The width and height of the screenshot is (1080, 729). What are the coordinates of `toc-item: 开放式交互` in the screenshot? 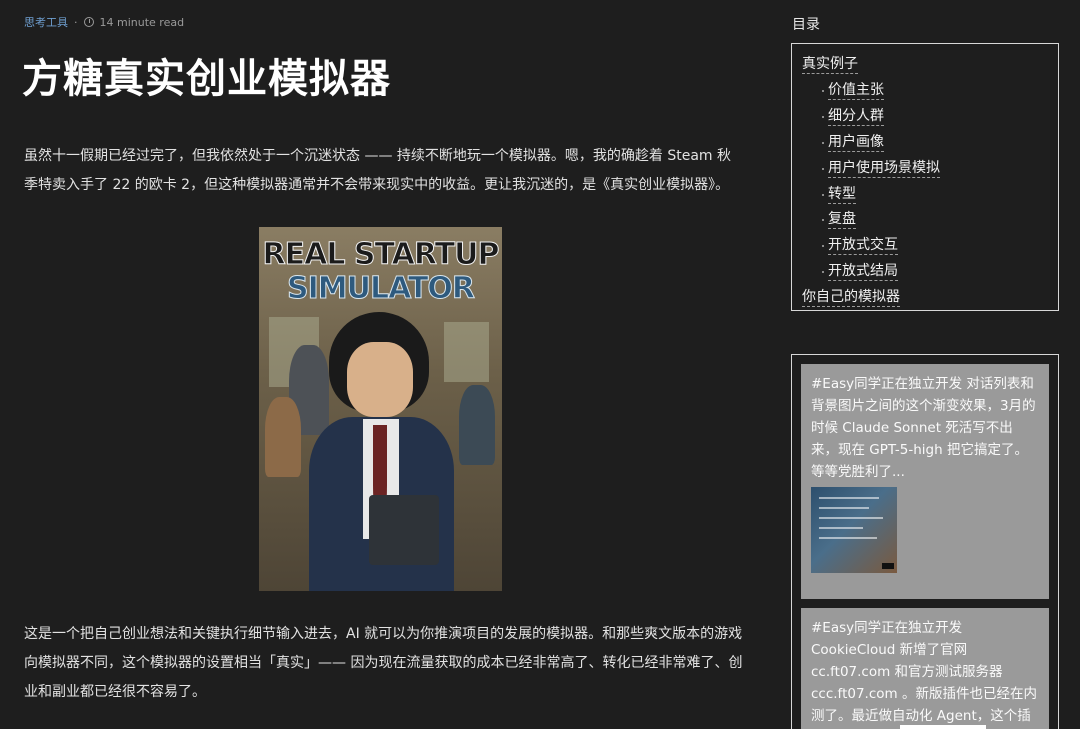 It's located at (925, 246).